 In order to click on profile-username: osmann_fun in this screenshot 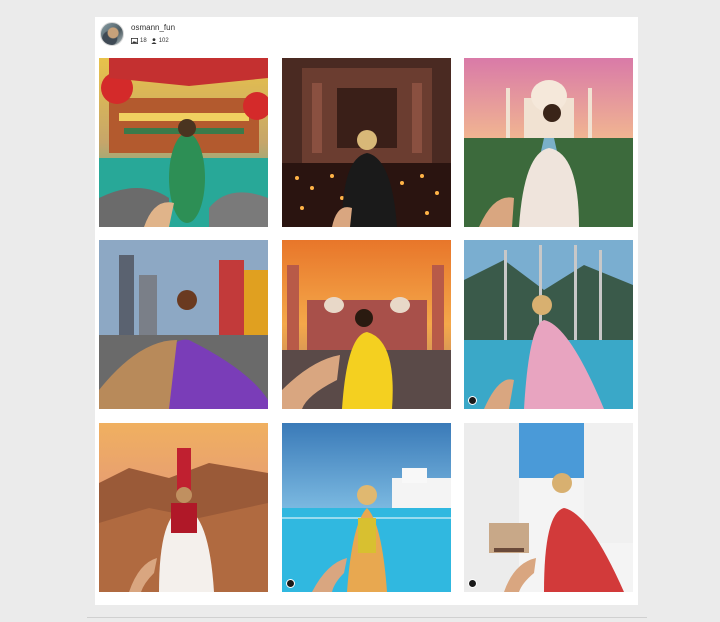, I will do `click(153, 27)`.